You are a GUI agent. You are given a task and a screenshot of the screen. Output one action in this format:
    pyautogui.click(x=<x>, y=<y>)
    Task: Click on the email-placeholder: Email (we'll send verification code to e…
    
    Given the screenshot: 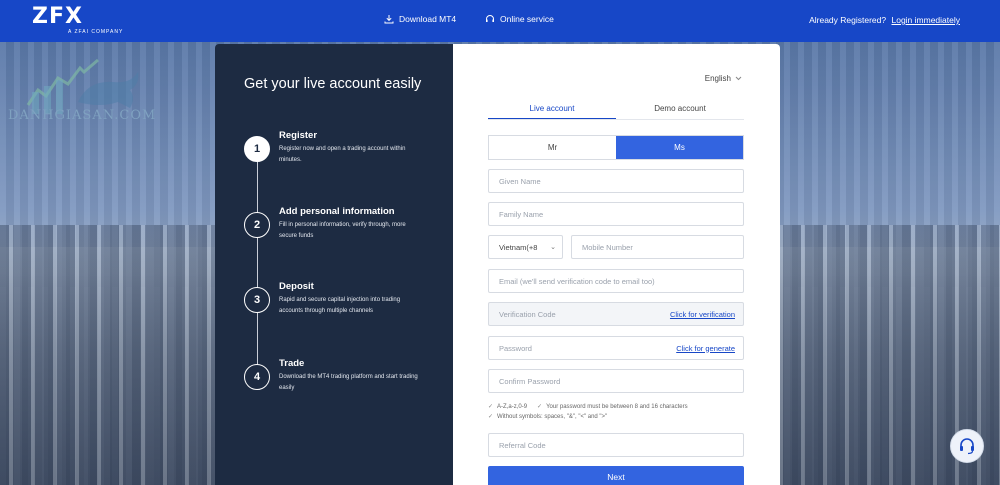 What is the action you would take?
    pyautogui.click(x=577, y=281)
    